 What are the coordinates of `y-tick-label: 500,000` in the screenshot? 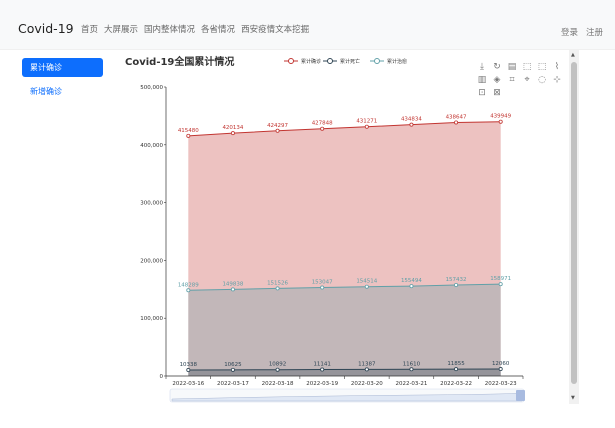 It's located at (151, 88).